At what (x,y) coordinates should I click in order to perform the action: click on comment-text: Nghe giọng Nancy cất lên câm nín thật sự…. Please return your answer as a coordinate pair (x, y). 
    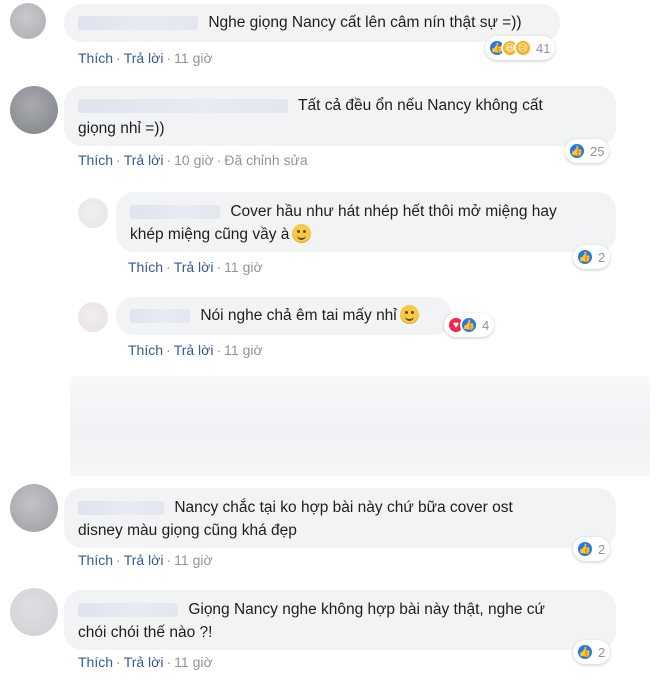
    Looking at the image, I should click on (365, 22).